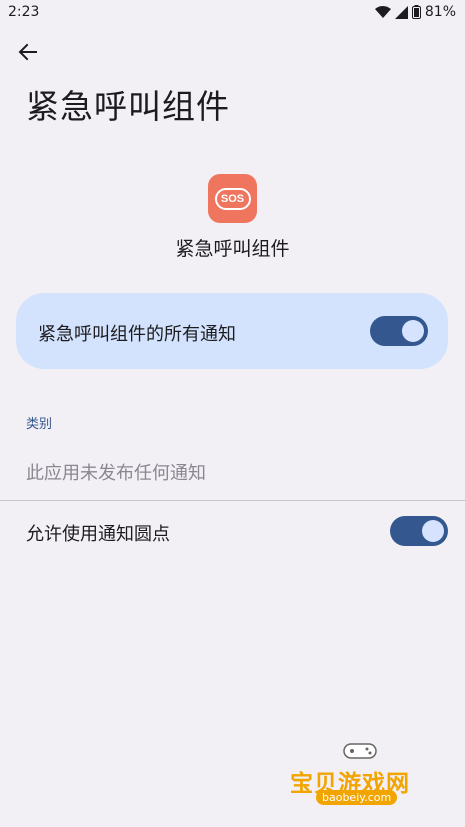 The image size is (465, 827). What do you see at coordinates (357, 797) in the screenshot?
I see `watermark-url: baobeiy.com` at bounding box center [357, 797].